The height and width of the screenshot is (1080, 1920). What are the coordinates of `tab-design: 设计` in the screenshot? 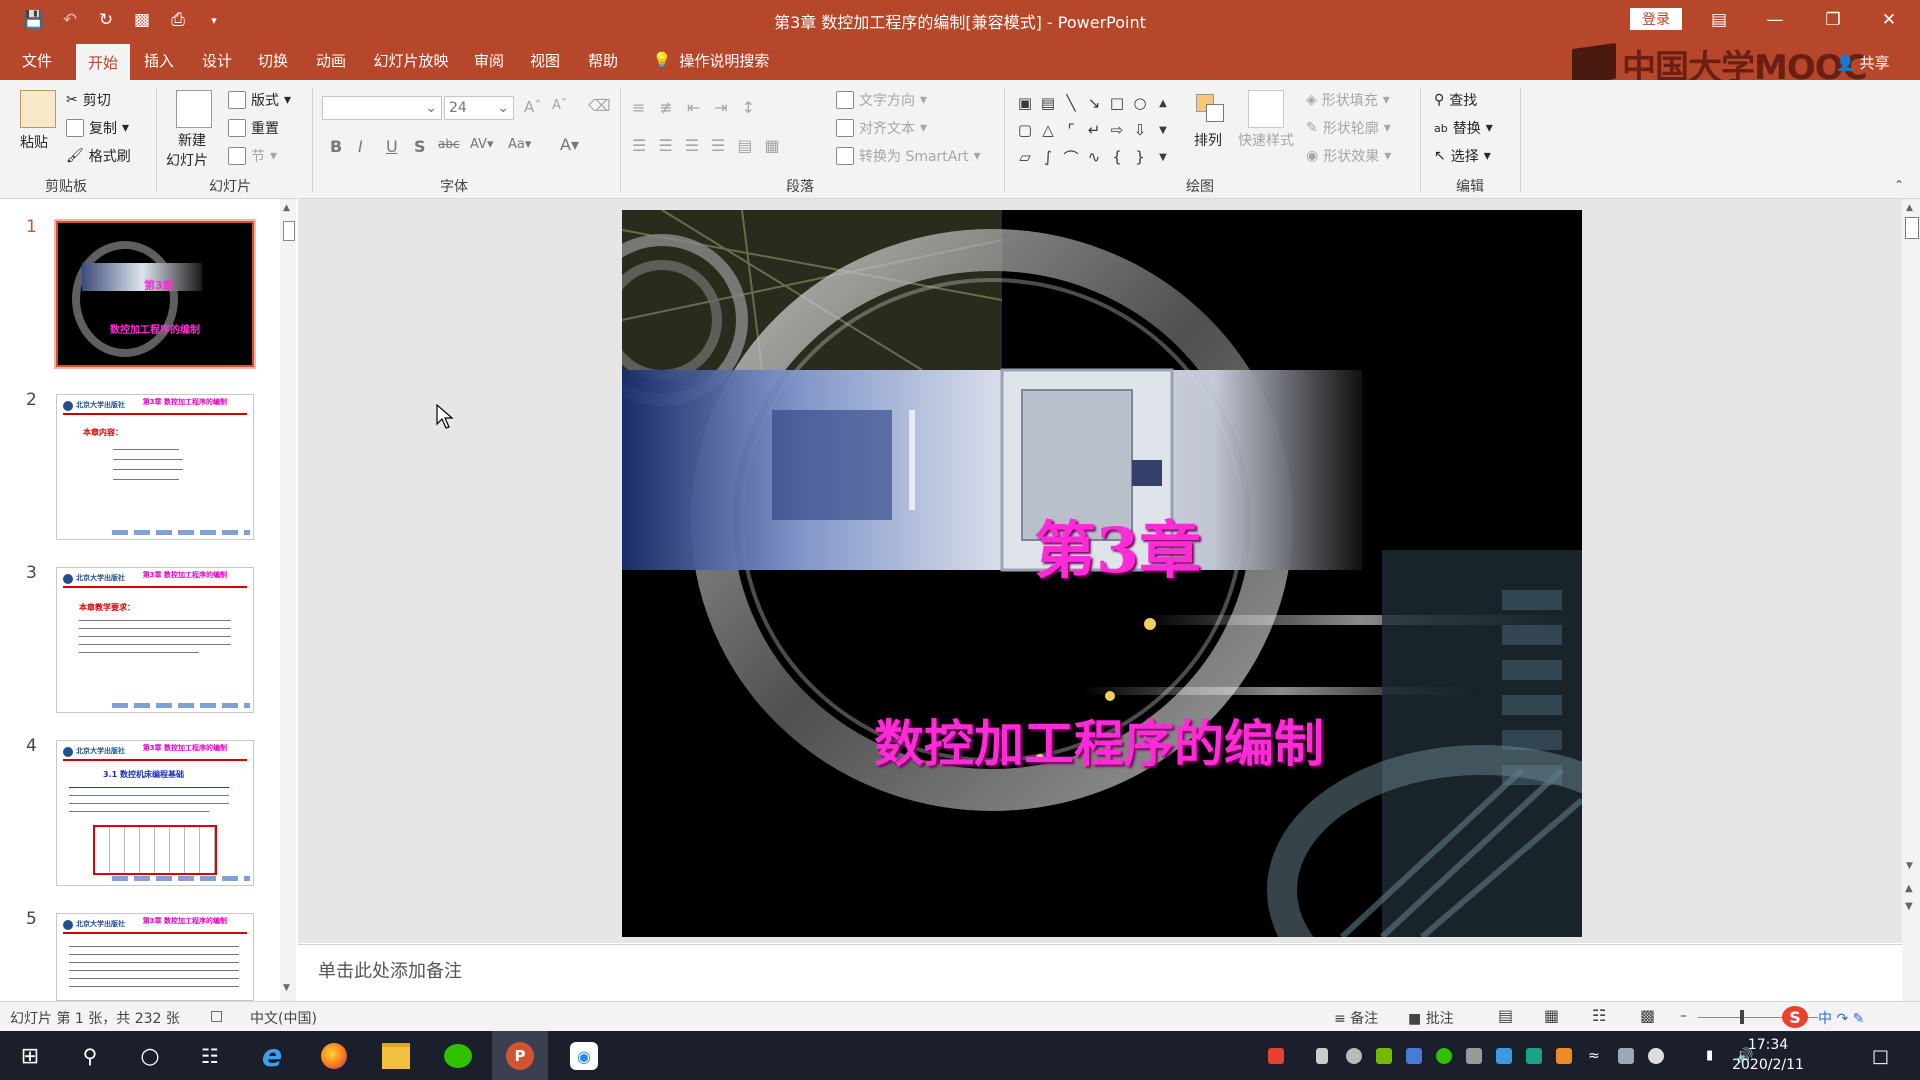 It's located at (217, 60).